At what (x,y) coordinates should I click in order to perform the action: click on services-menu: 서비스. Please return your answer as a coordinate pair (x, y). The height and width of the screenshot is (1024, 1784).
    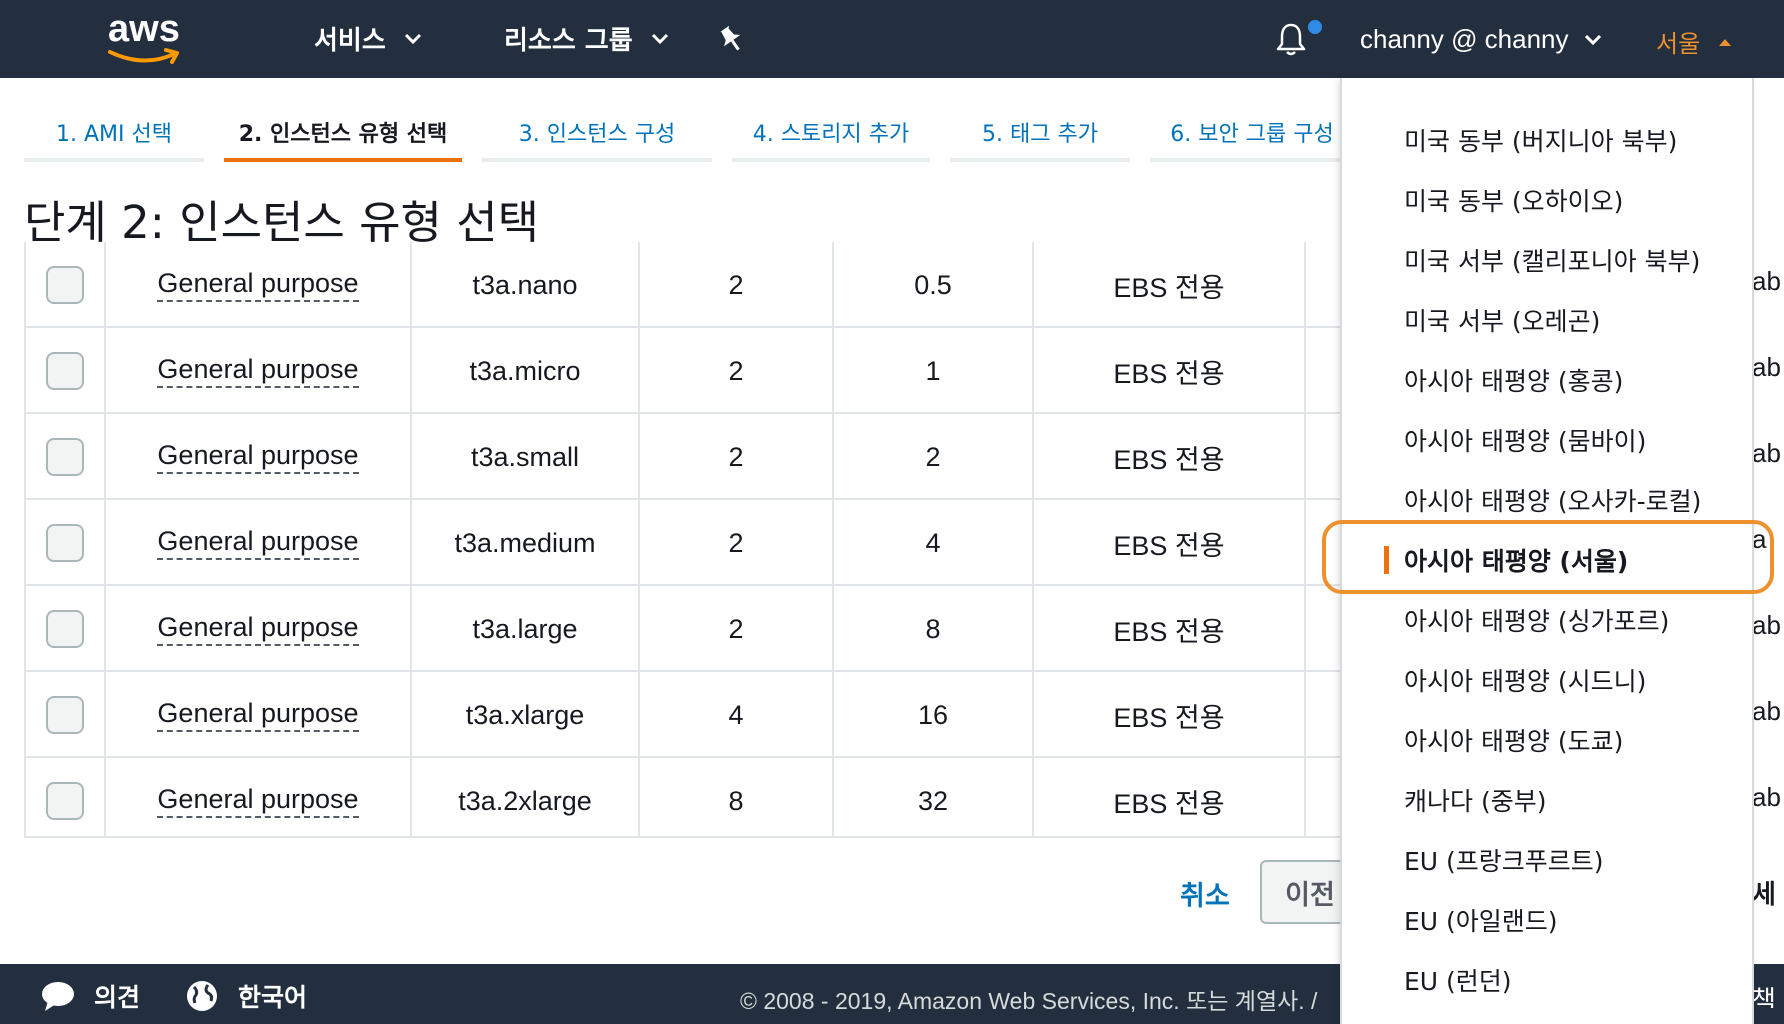
    Looking at the image, I should click on (368, 38).